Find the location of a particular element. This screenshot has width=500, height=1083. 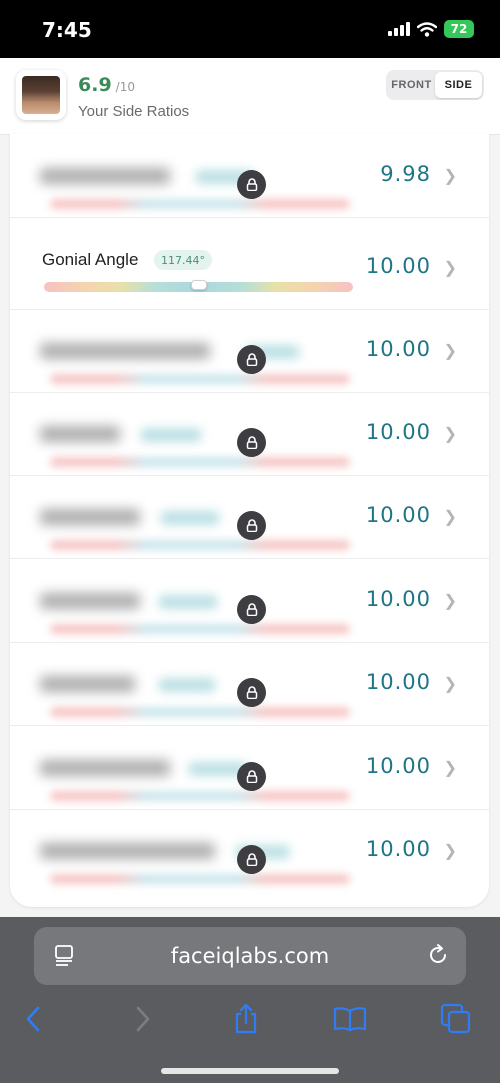

forward-icon is located at coordinates (142, 1019).